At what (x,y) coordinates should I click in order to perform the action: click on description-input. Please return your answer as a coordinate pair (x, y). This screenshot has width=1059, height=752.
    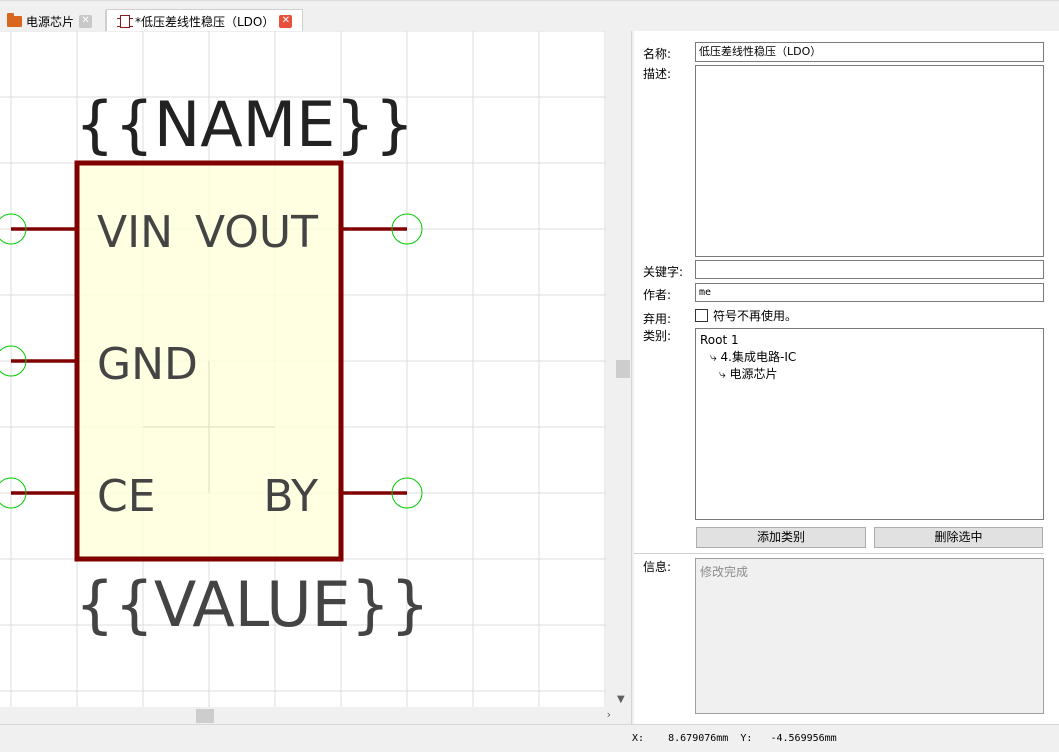
    Looking at the image, I should click on (869, 161).